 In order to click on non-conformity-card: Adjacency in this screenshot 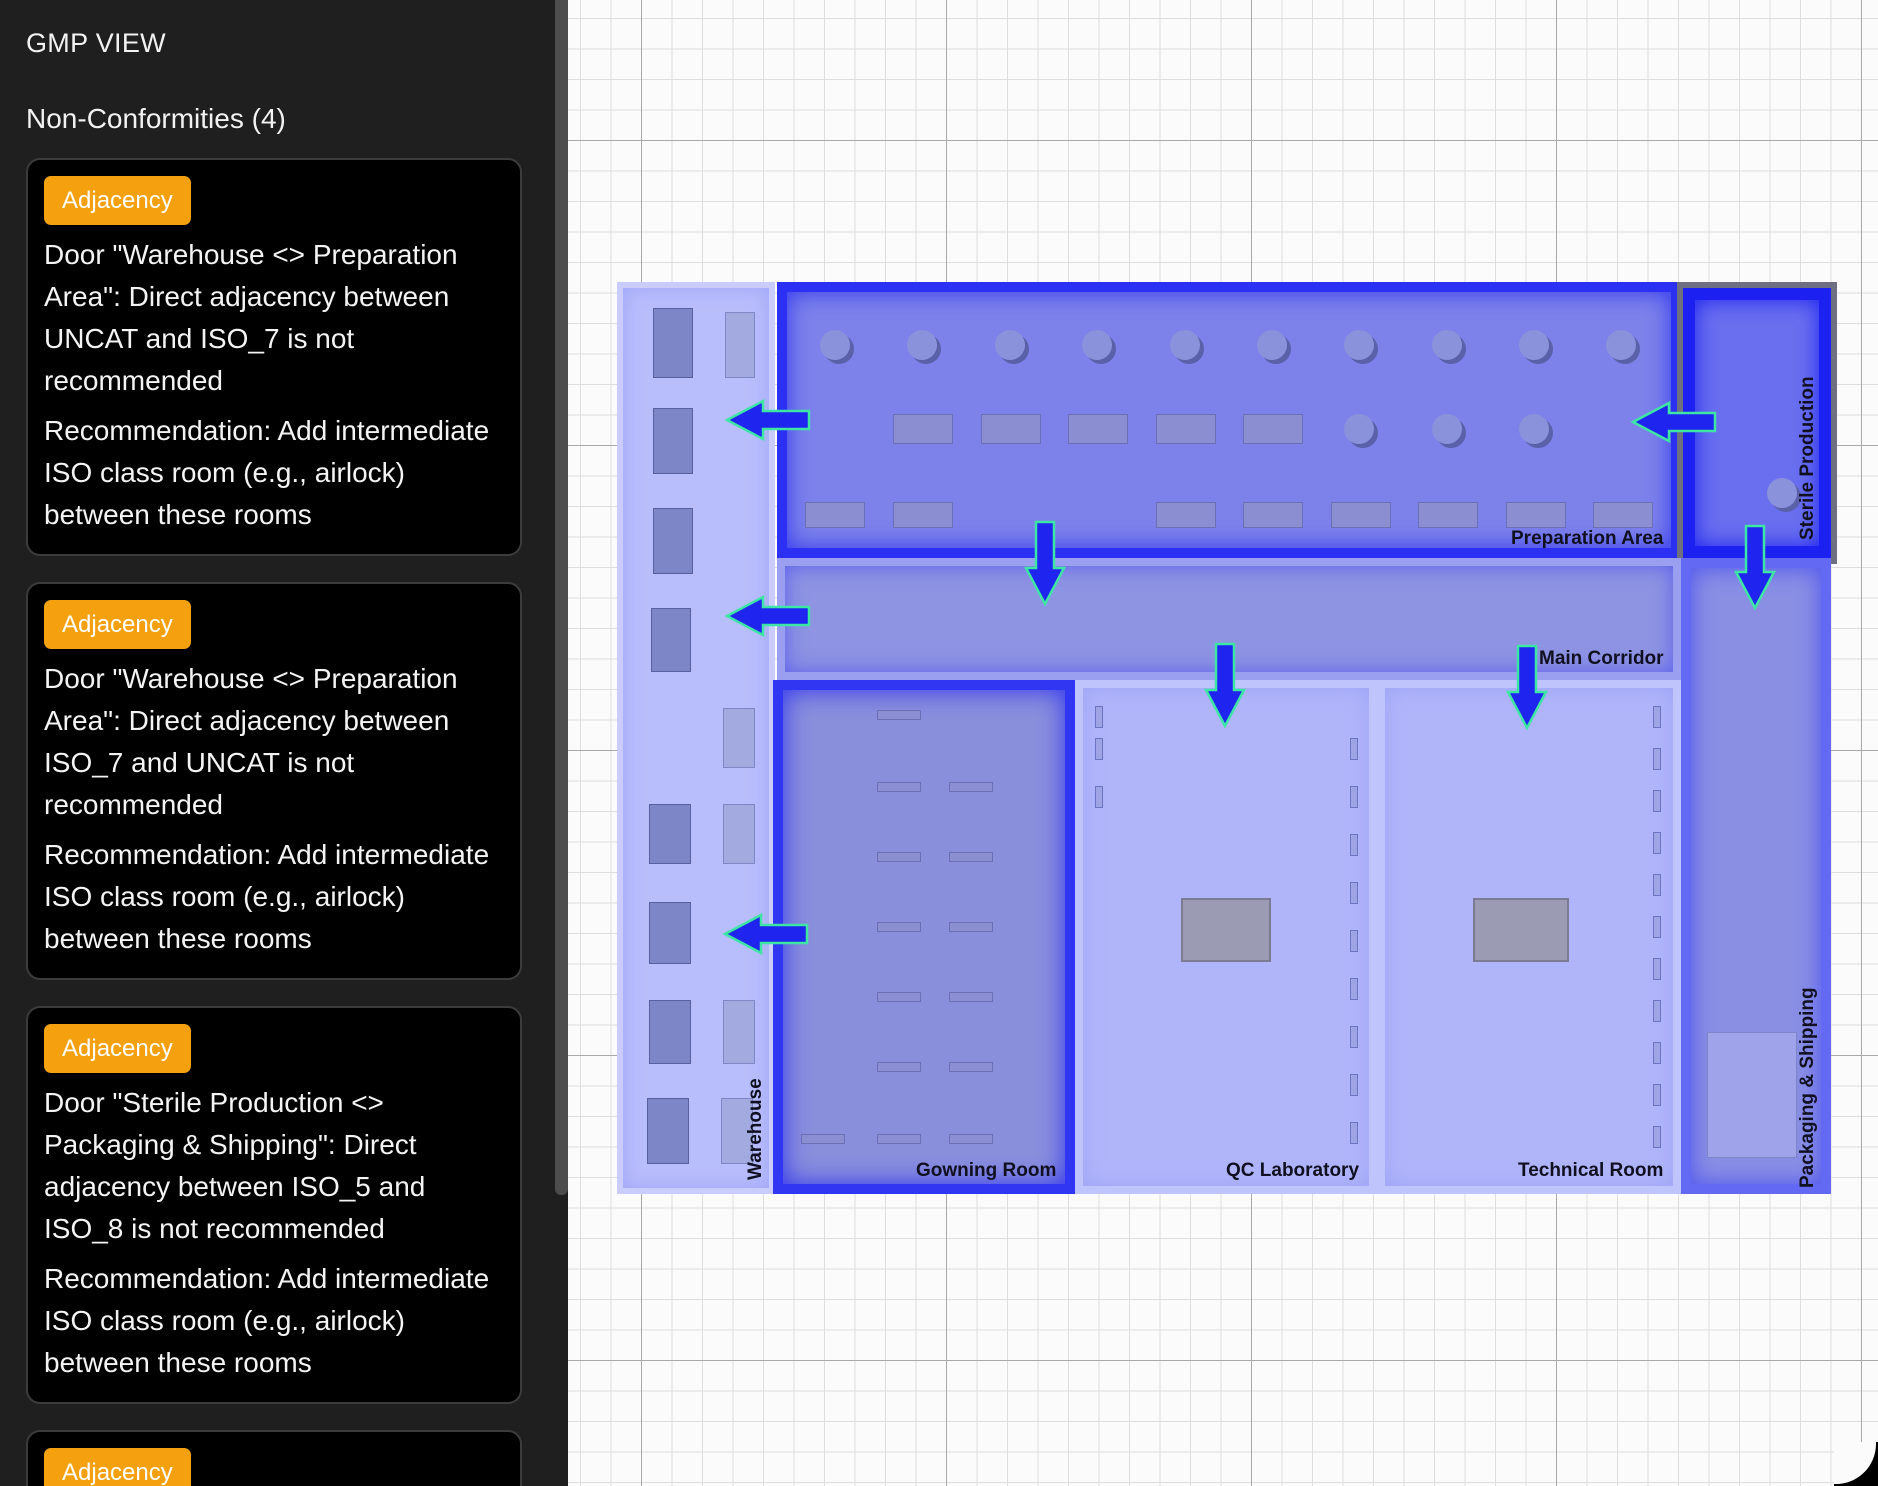, I will do `click(274, 1458)`.